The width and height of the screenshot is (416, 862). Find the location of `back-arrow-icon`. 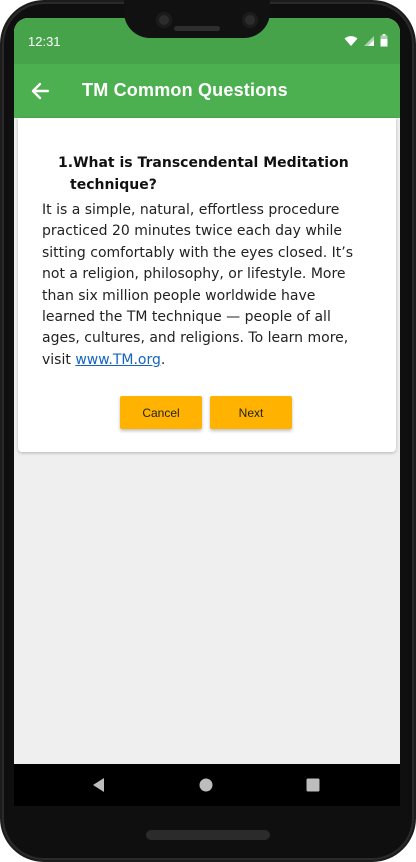

back-arrow-icon is located at coordinates (41, 91).